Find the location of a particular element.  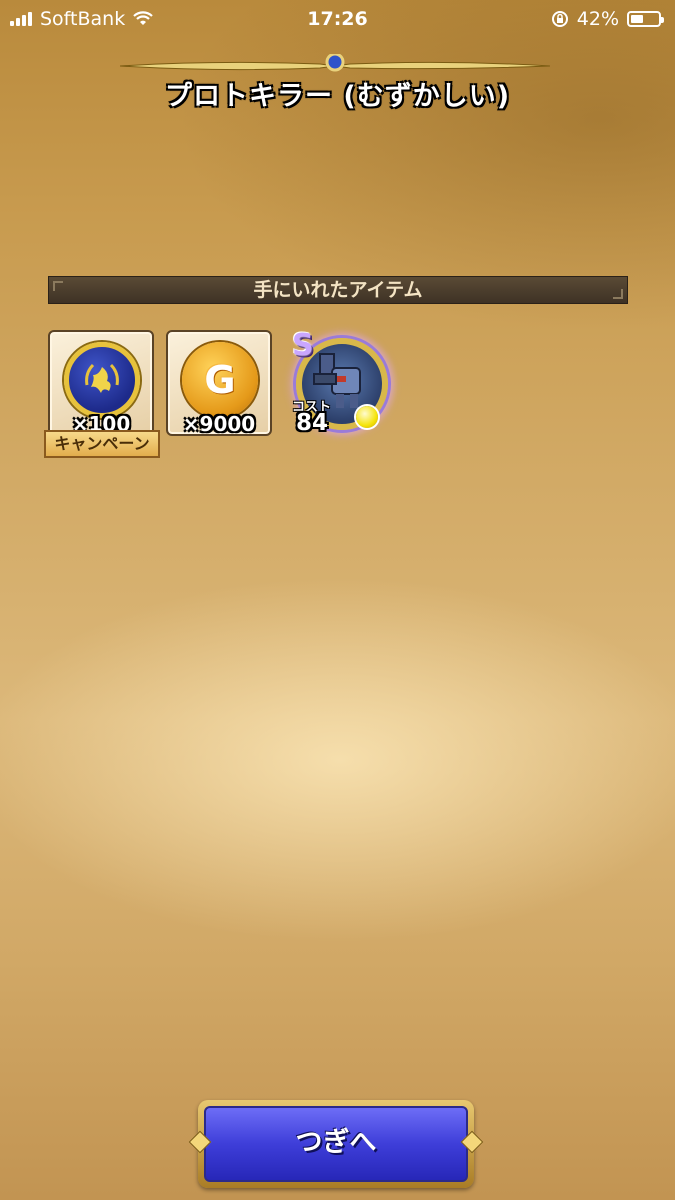

item-quantity: ×9000 is located at coordinates (219, 424).